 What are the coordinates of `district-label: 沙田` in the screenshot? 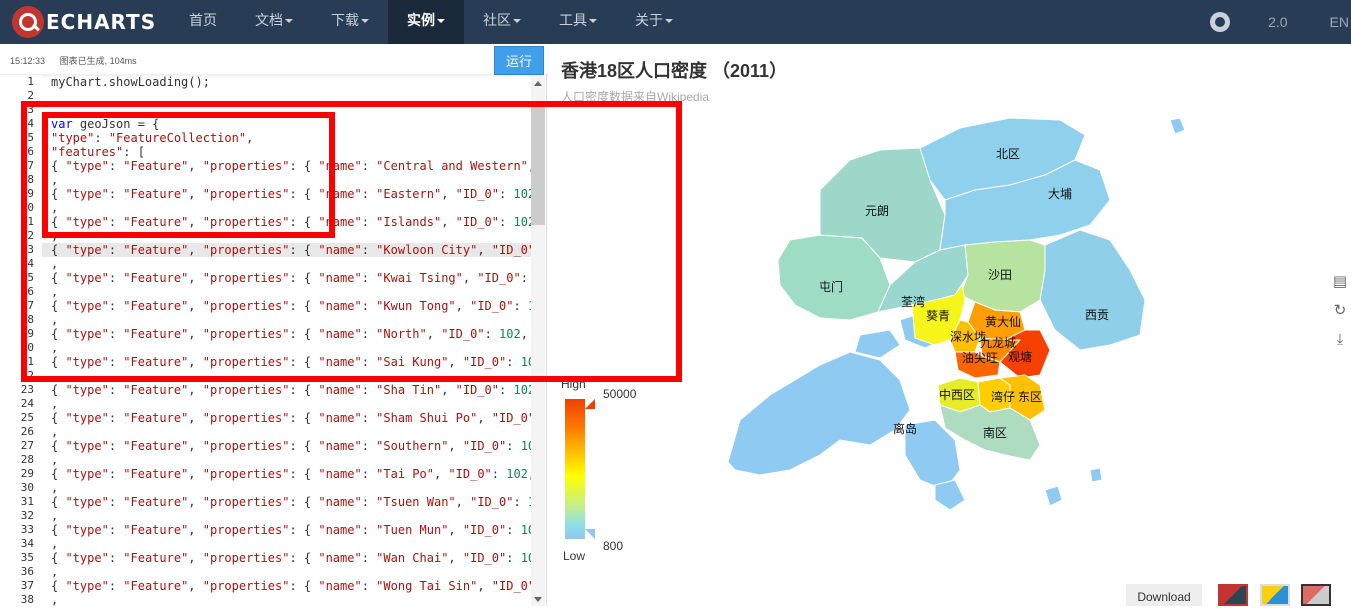 It's located at (1000, 275).